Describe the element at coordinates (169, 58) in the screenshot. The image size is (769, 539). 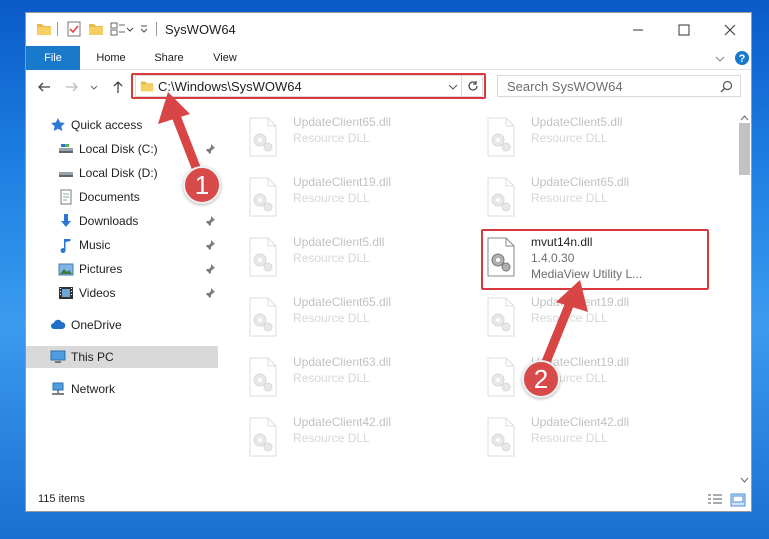
I see `tab-share: Share` at that location.